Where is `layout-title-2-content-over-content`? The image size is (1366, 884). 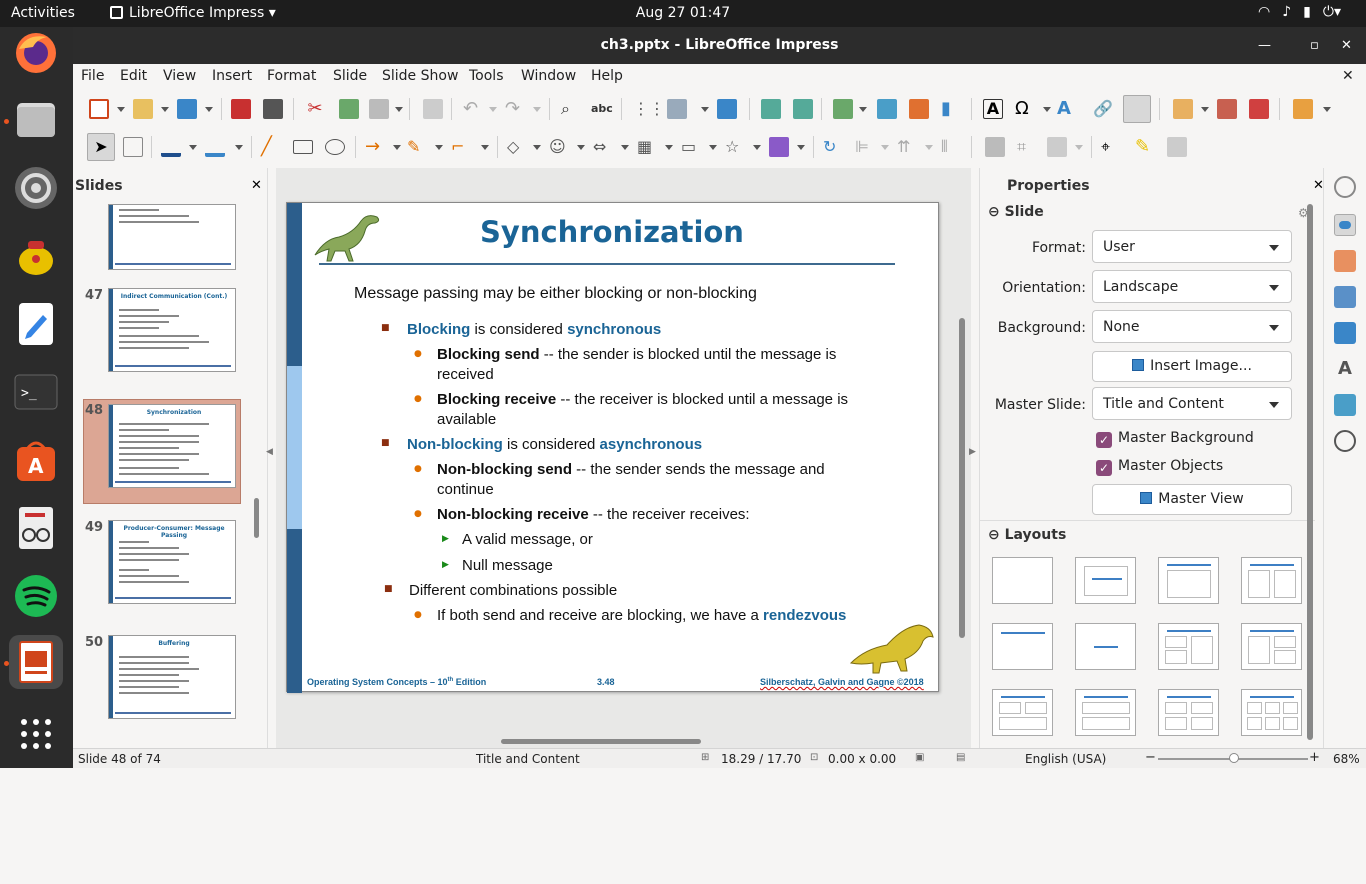 layout-title-2-content-over-content is located at coordinates (1022, 712).